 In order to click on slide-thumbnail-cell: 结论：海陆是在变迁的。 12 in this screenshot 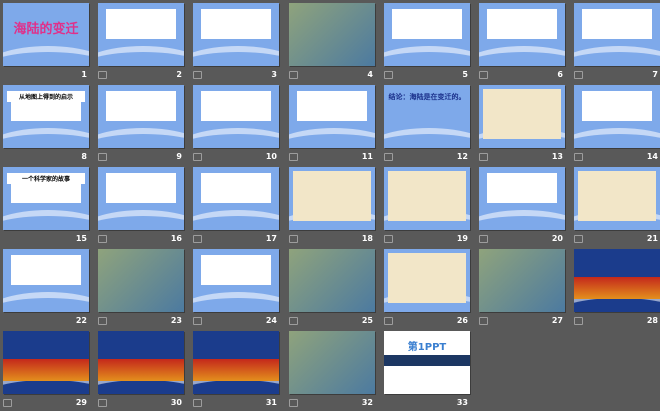, I will do `click(428, 125)`.